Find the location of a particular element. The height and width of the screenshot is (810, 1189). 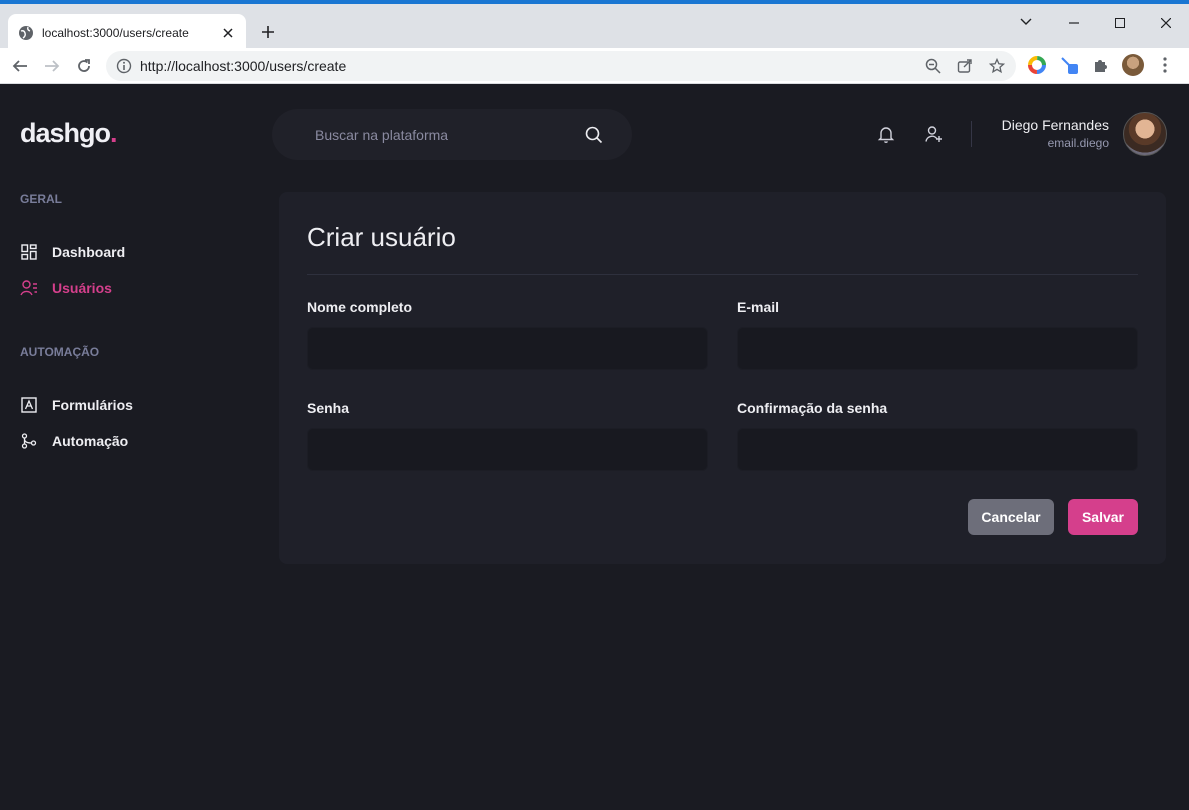

close-window-icon is located at coordinates (1166, 23).